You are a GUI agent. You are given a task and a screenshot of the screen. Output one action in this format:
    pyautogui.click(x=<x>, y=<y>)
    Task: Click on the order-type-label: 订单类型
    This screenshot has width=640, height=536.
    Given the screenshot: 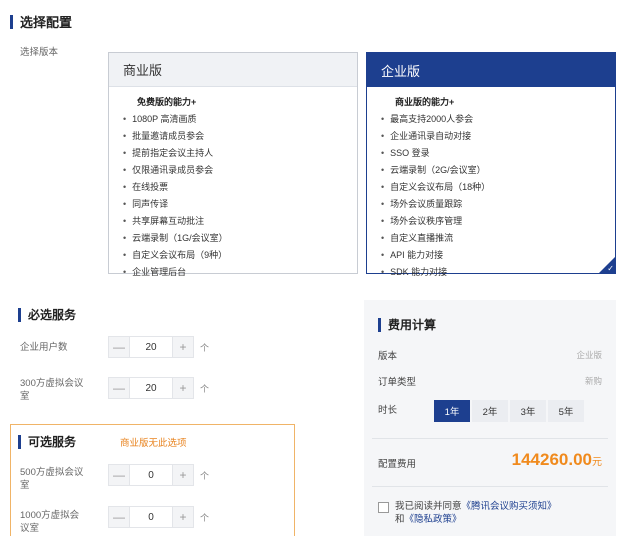 What is the action you would take?
    pyautogui.click(x=397, y=382)
    